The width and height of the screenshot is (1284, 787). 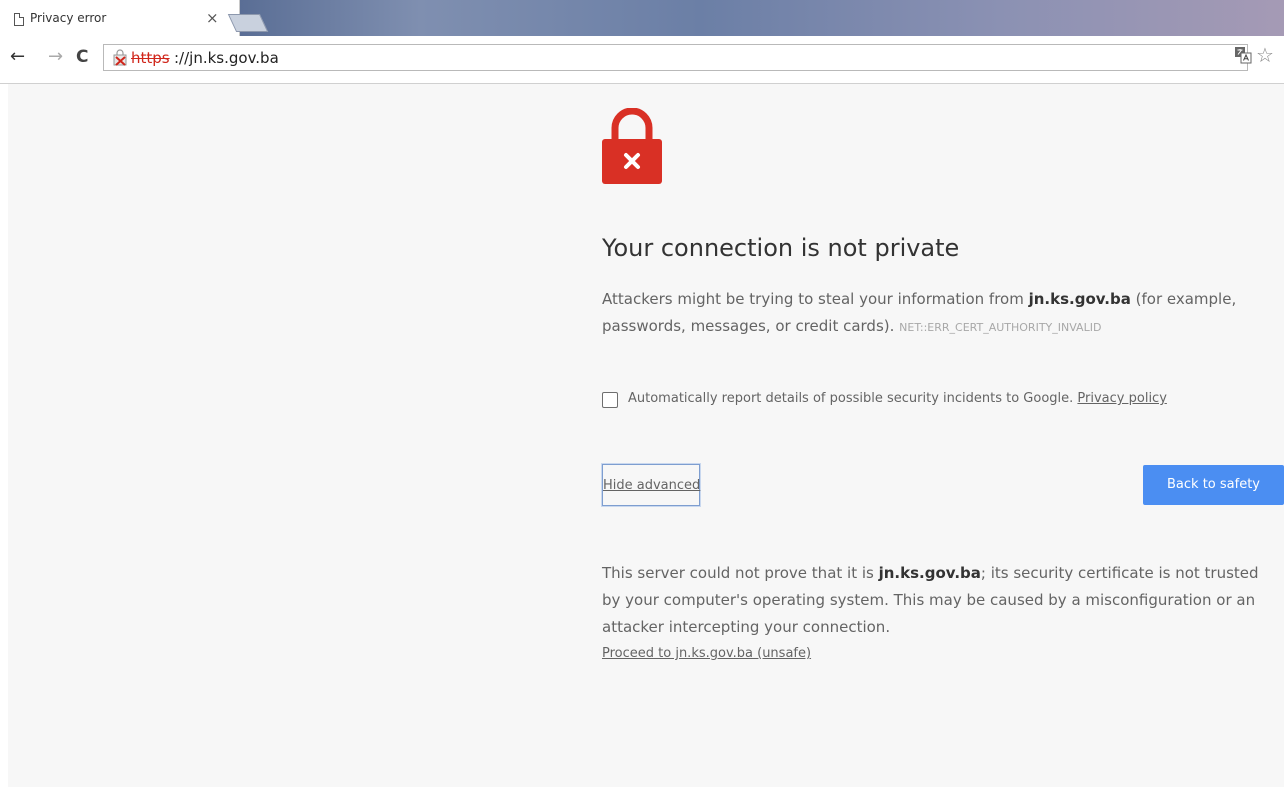 What do you see at coordinates (632, 146) in the screenshot?
I see `red-lock-x-icon` at bounding box center [632, 146].